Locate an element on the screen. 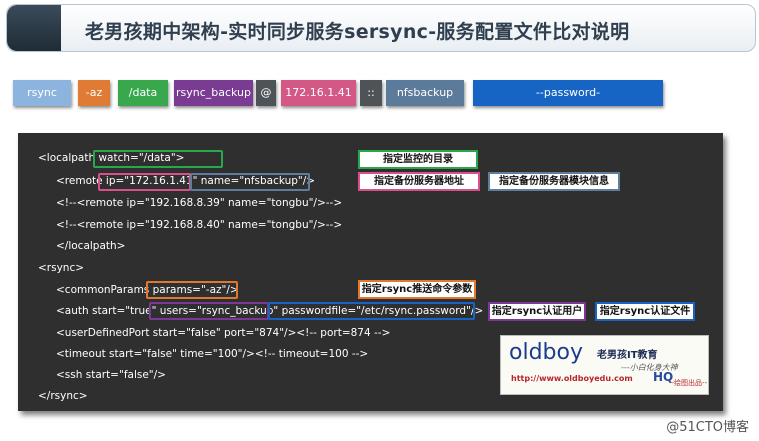 This screenshot has width=759, height=441. chip-rsync: rsync is located at coordinates (42, 93).